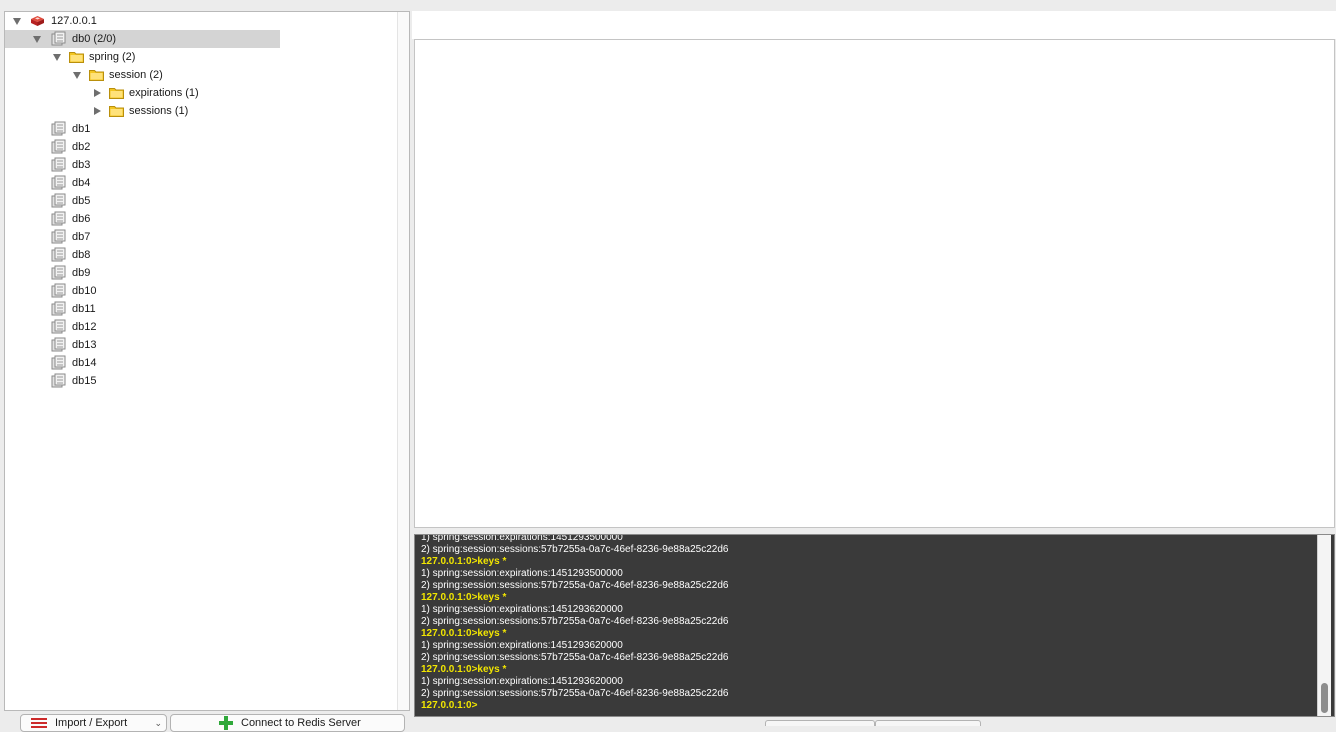  What do you see at coordinates (142, 39) in the screenshot?
I see `selection-highlight` at bounding box center [142, 39].